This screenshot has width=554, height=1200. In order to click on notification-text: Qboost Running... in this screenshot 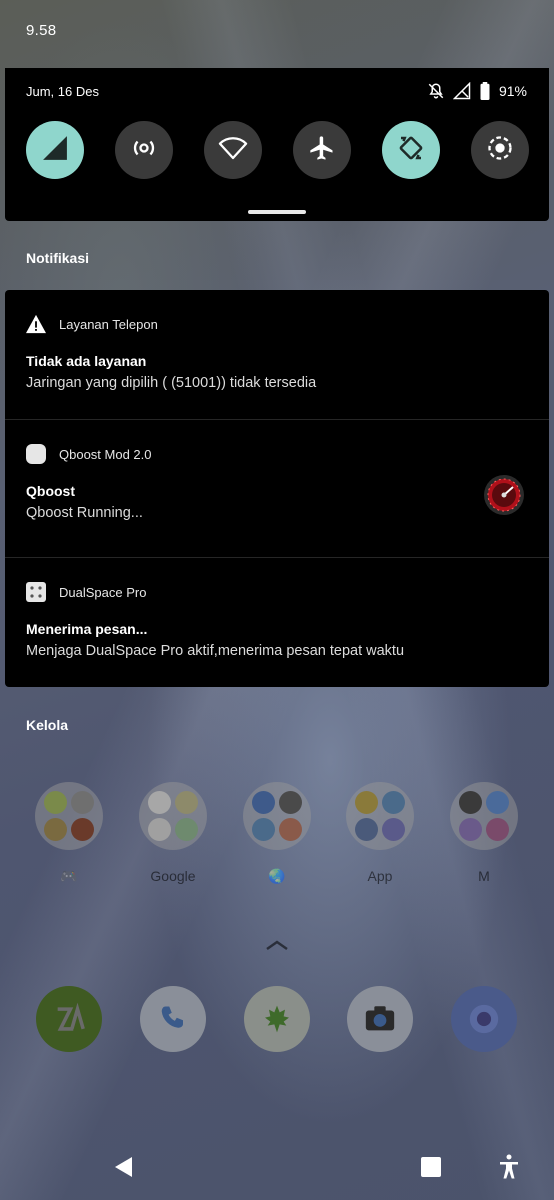, I will do `click(84, 513)`.